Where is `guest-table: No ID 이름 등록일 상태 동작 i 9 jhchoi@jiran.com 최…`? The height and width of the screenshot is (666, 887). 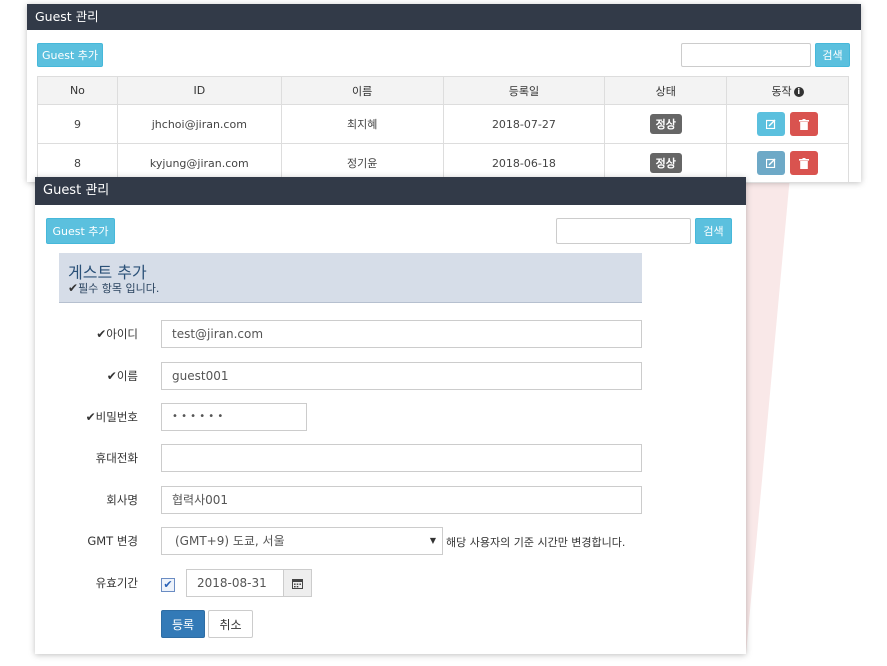 guest-table: No ID 이름 등록일 상태 동작 i 9 jhchoi@jiran.com 최… is located at coordinates (443, 129).